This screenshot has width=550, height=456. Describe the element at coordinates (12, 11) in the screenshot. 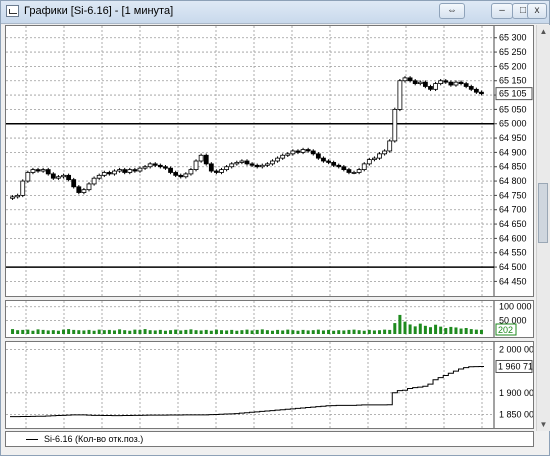

I see `chart-app-icon` at that location.